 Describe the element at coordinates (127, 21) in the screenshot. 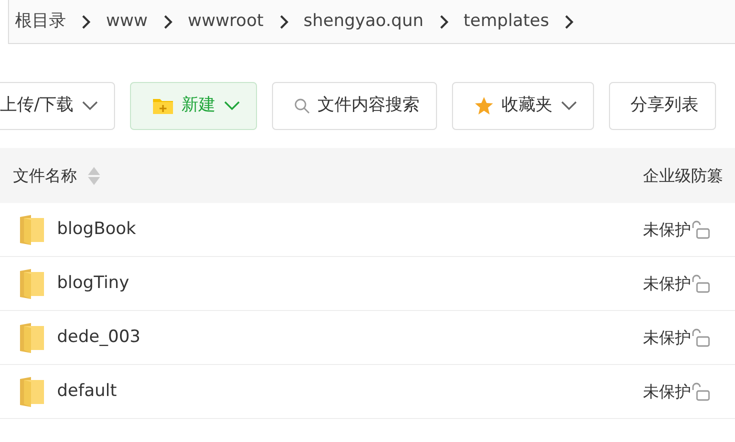

I see `breadcrumb-link: www` at that location.